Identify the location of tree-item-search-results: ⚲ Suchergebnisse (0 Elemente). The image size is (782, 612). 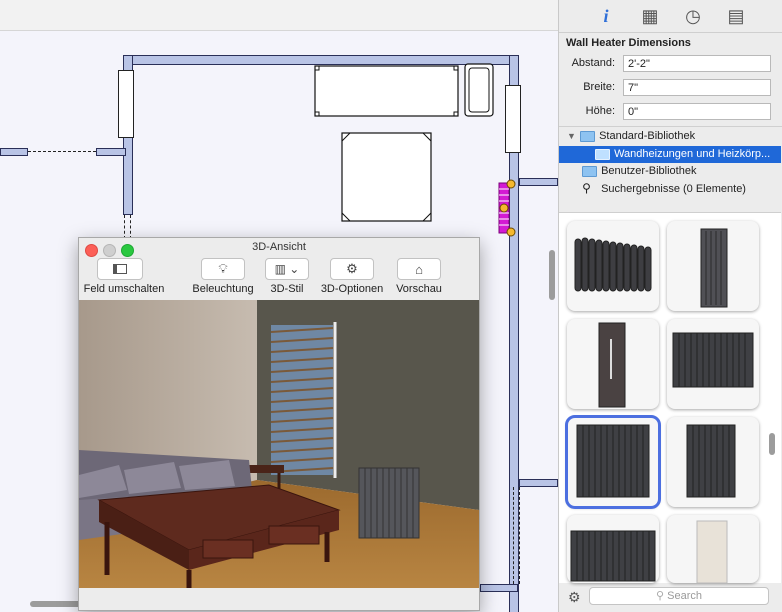
(670, 188).